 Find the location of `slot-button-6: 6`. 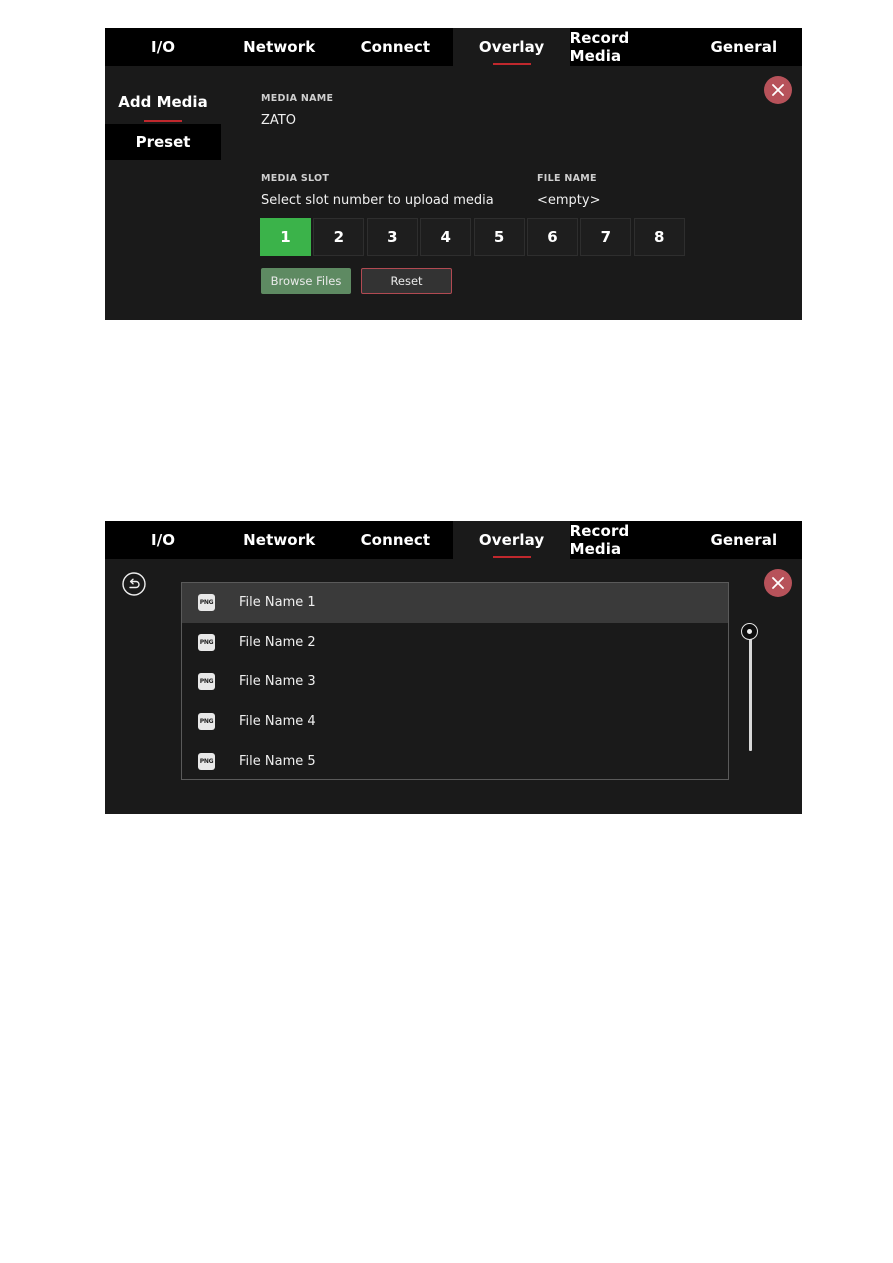

slot-button-6: 6 is located at coordinates (552, 237).